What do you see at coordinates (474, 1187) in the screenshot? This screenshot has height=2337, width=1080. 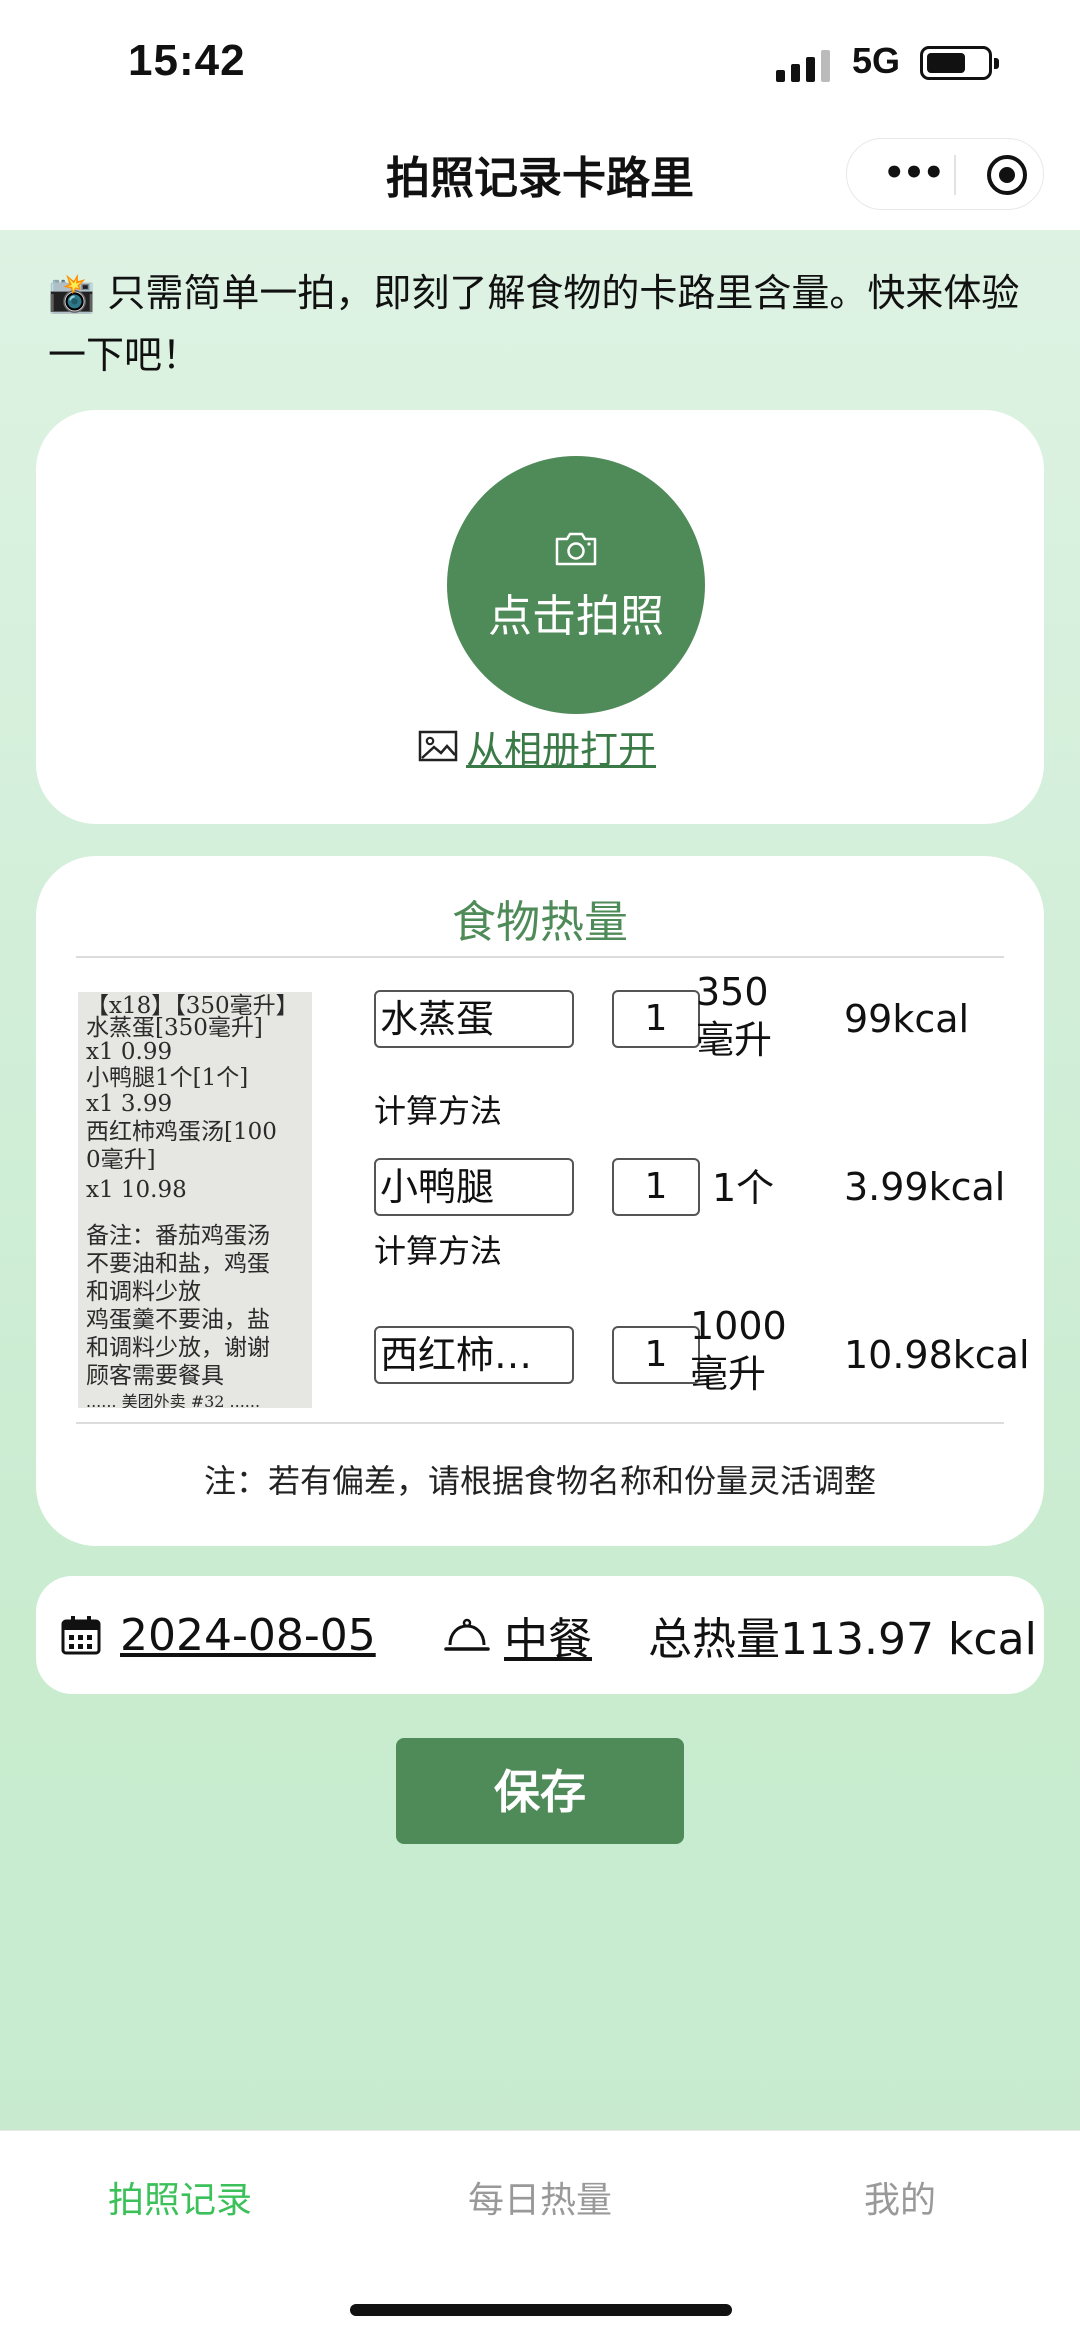 I see `food-name-input: 小鸭腿` at bounding box center [474, 1187].